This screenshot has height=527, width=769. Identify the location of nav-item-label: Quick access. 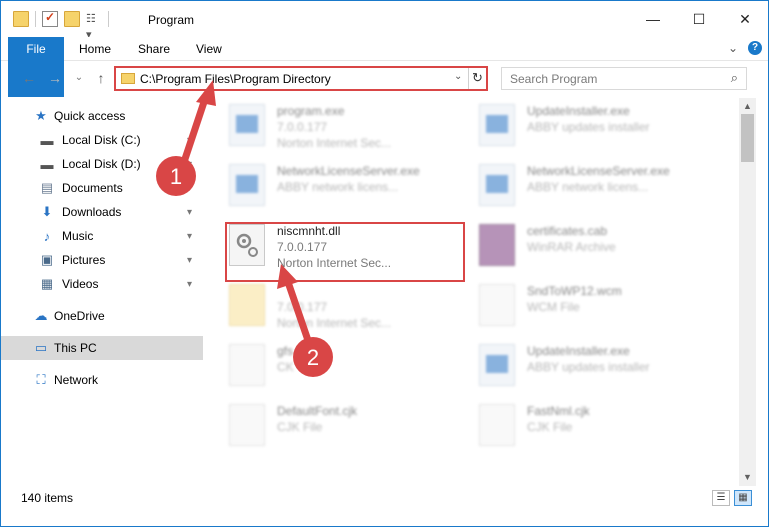
(90, 116).